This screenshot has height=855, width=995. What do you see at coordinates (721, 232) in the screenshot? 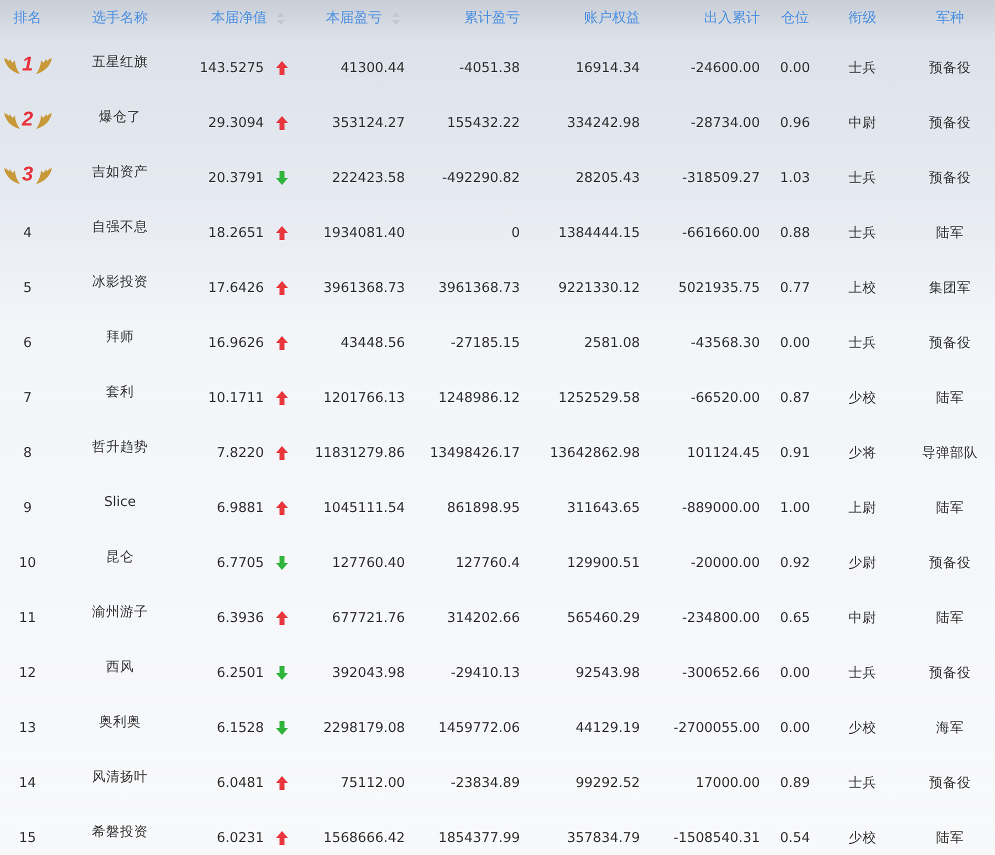
I see `table-cell: -661660.00` at bounding box center [721, 232].